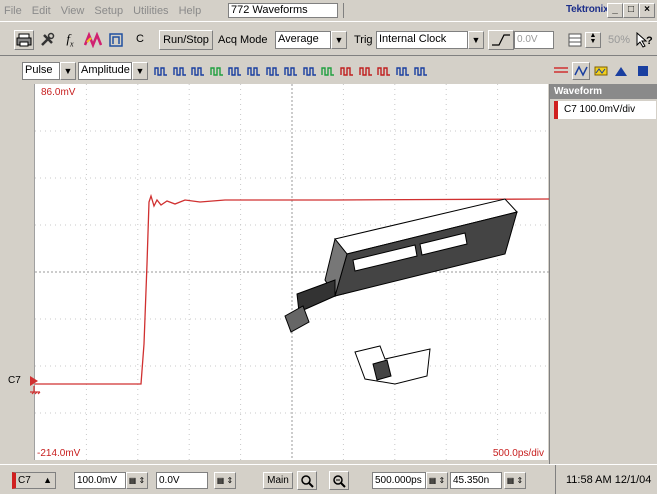  What do you see at coordinates (59, 453) in the screenshot?
I see `bottom-reference-label: -214.0mV` at bounding box center [59, 453].